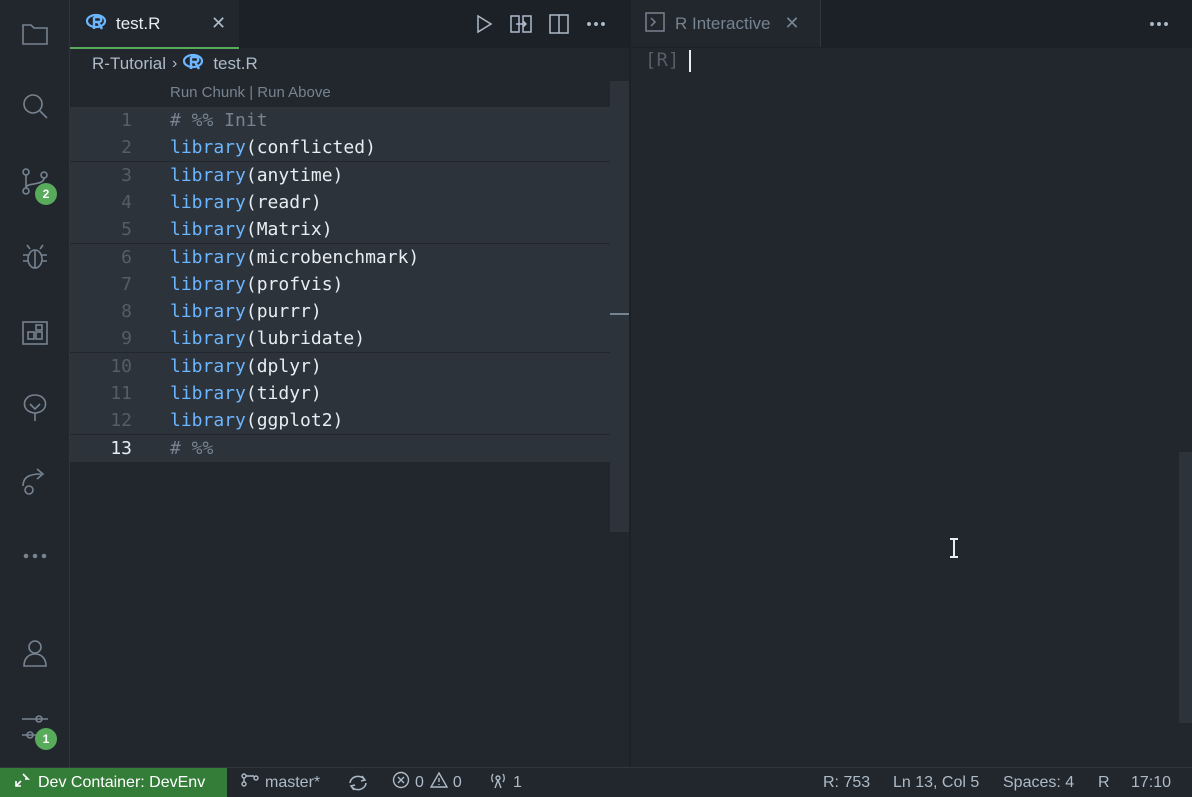 The width and height of the screenshot is (1192, 797). I want to click on search-icon, so click(34, 106).